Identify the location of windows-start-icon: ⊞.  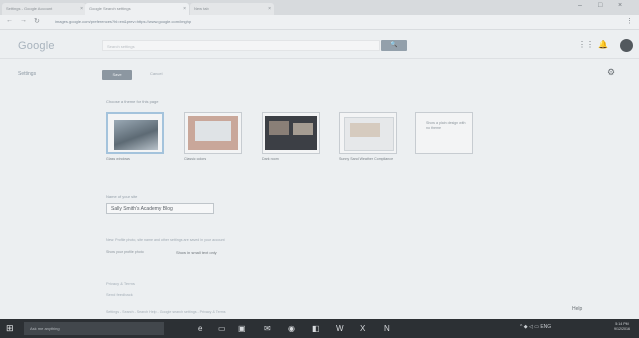
(10, 328).